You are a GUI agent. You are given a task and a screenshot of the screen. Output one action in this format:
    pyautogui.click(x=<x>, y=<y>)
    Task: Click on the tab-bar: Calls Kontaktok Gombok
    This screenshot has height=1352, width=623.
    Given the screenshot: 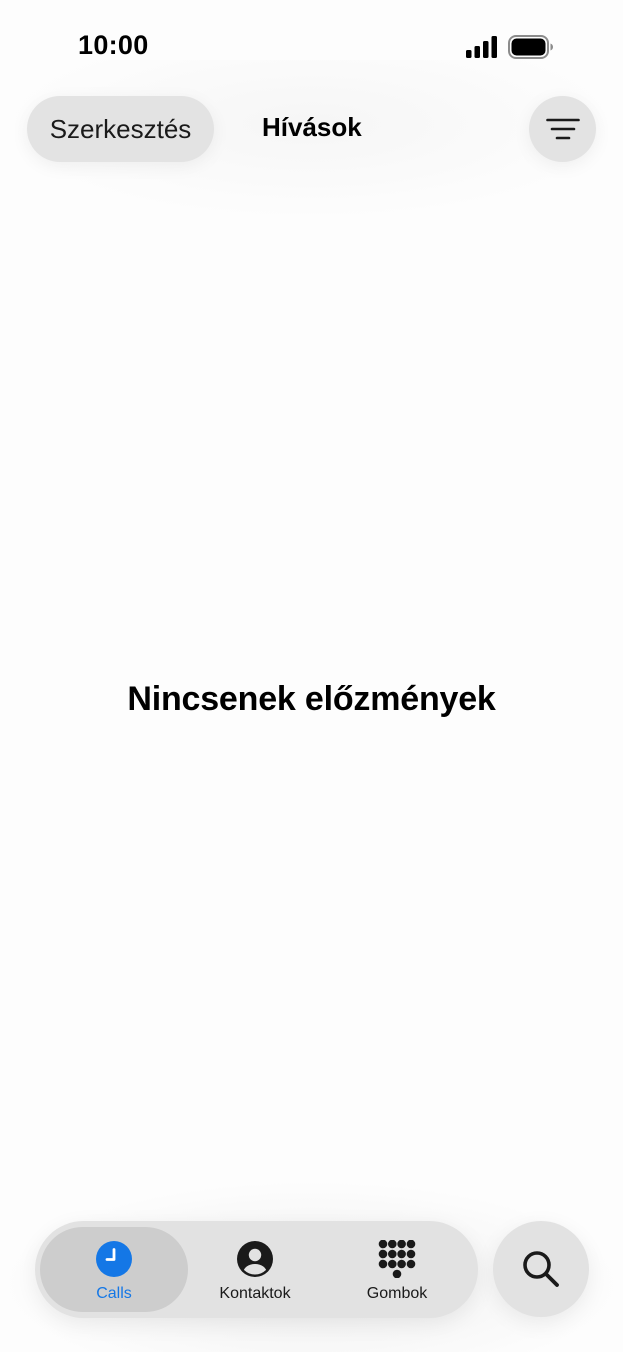 What is the action you would take?
    pyautogui.click(x=256, y=1269)
    